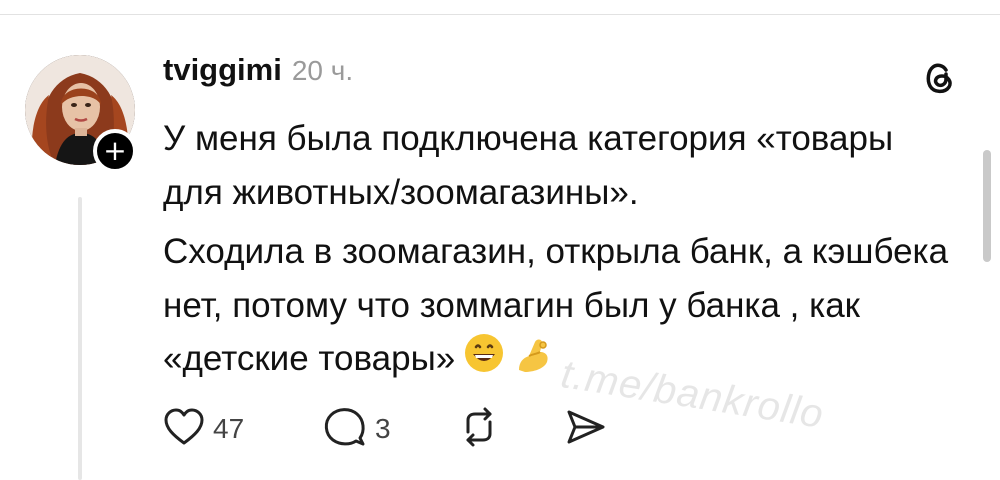  What do you see at coordinates (484, 361) in the screenshot?
I see `grinning-face-emoji` at bounding box center [484, 361].